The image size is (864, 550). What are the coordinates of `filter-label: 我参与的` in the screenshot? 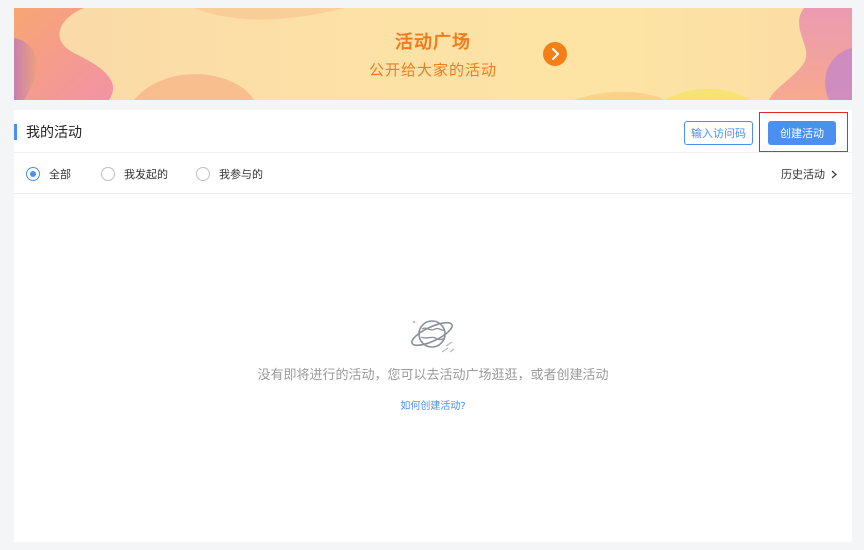 It's located at (241, 174).